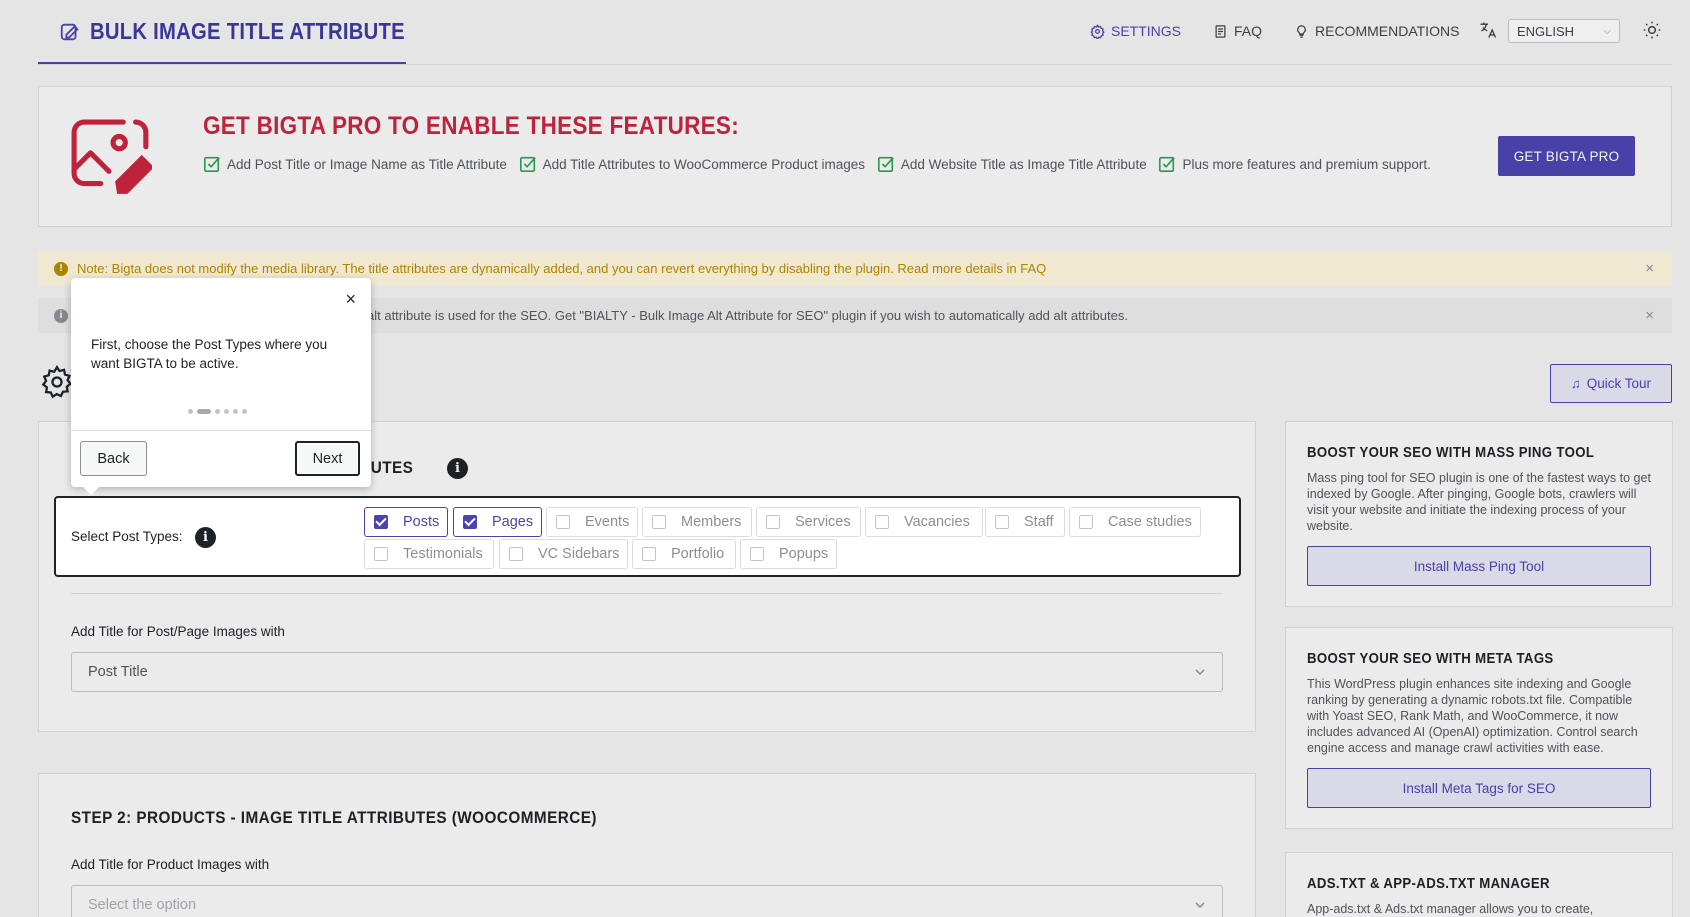 This screenshot has height=917, width=1690. What do you see at coordinates (1575, 383) in the screenshot?
I see `music-note-icon: ♫` at bounding box center [1575, 383].